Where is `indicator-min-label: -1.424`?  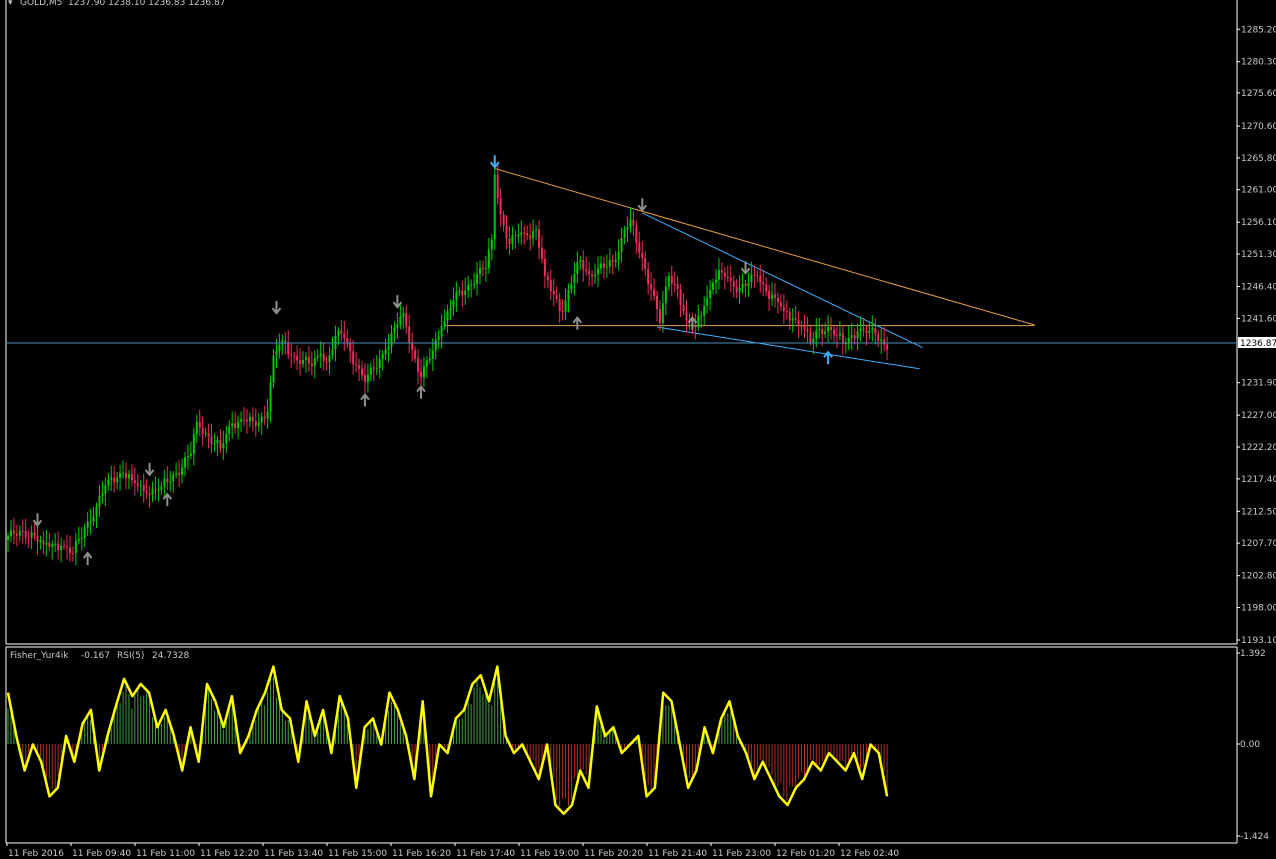
indicator-min-label: -1.424 is located at coordinates (1254, 837).